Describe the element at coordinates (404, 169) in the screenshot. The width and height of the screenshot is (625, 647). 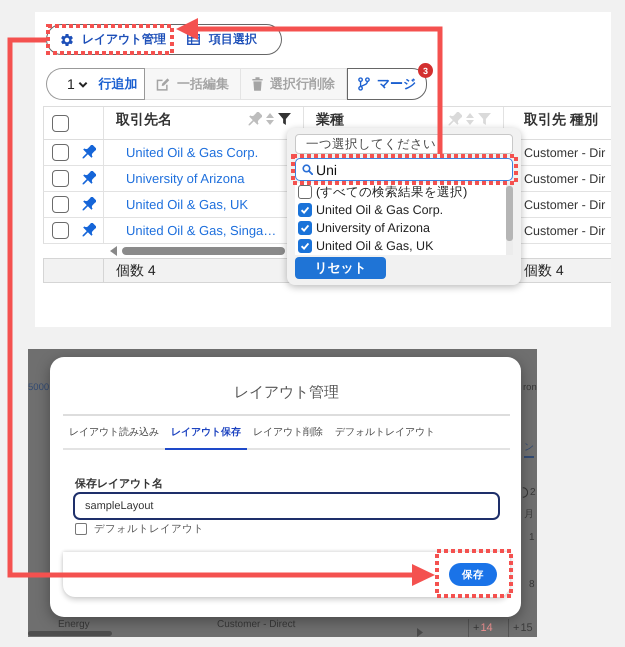
I see `search-field: Uni` at that location.